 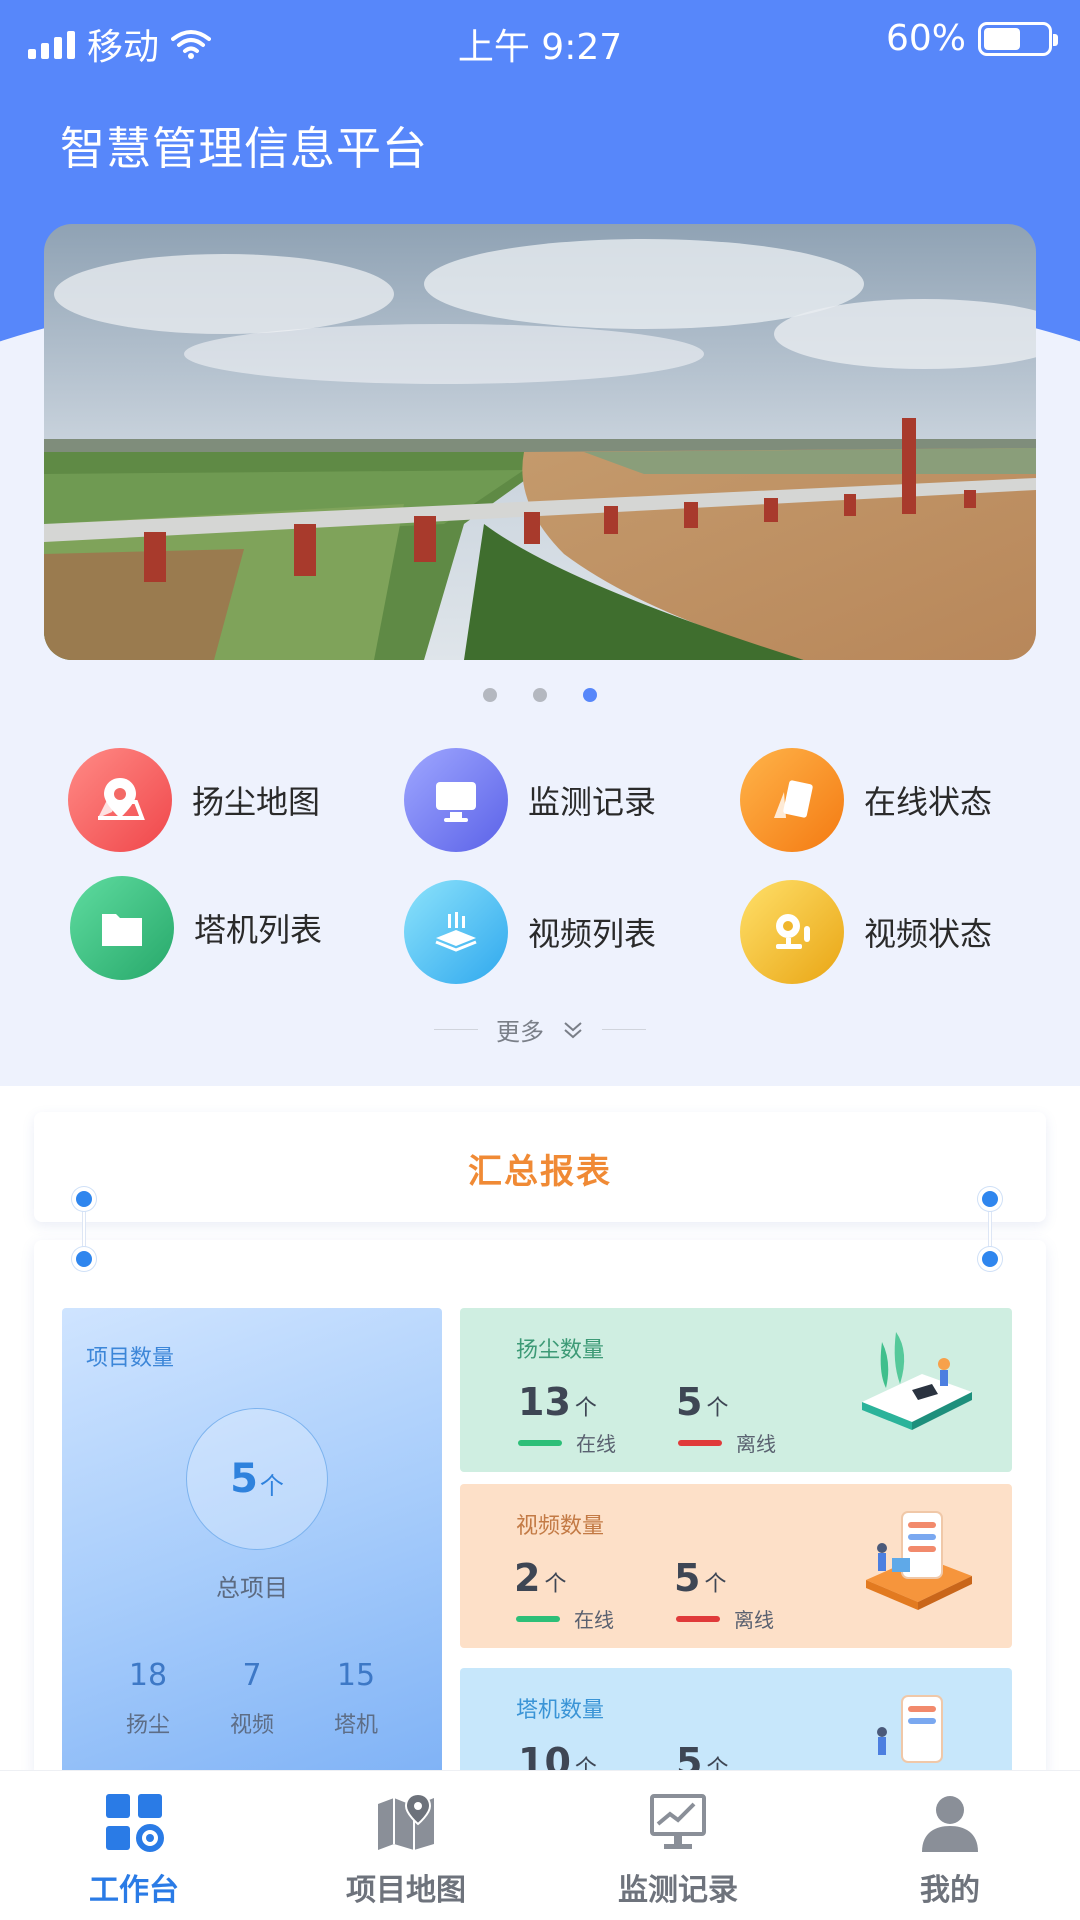 What do you see at coordinates (928, 802) in the screenshot?
I see `quick-item-label: 在线状态` at bounding box center [928, 802].